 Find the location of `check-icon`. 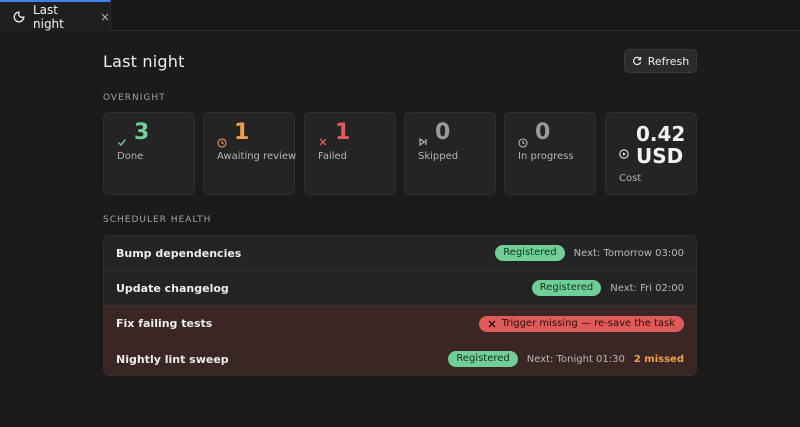

check-icon is located at coordinates (122, 142).